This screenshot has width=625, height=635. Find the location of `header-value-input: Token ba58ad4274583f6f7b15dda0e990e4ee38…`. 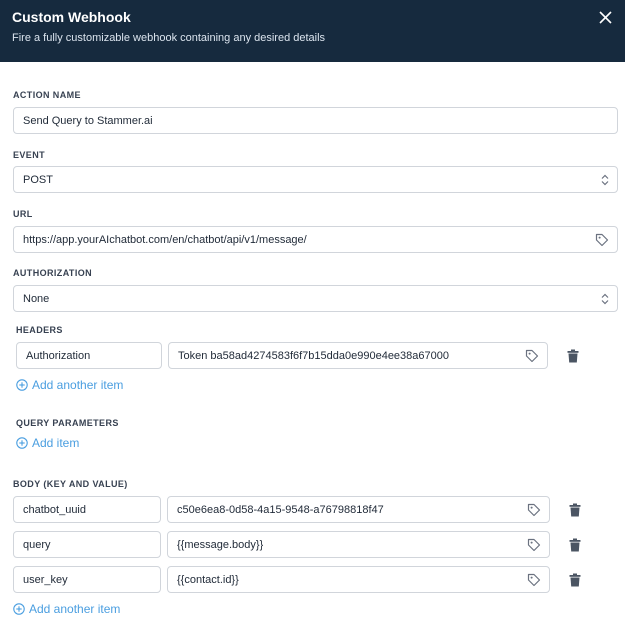

header-value-input: Token ba58ad4274583f6f7b15dda0e990e4ee38… is located at coordinates (358, 355).